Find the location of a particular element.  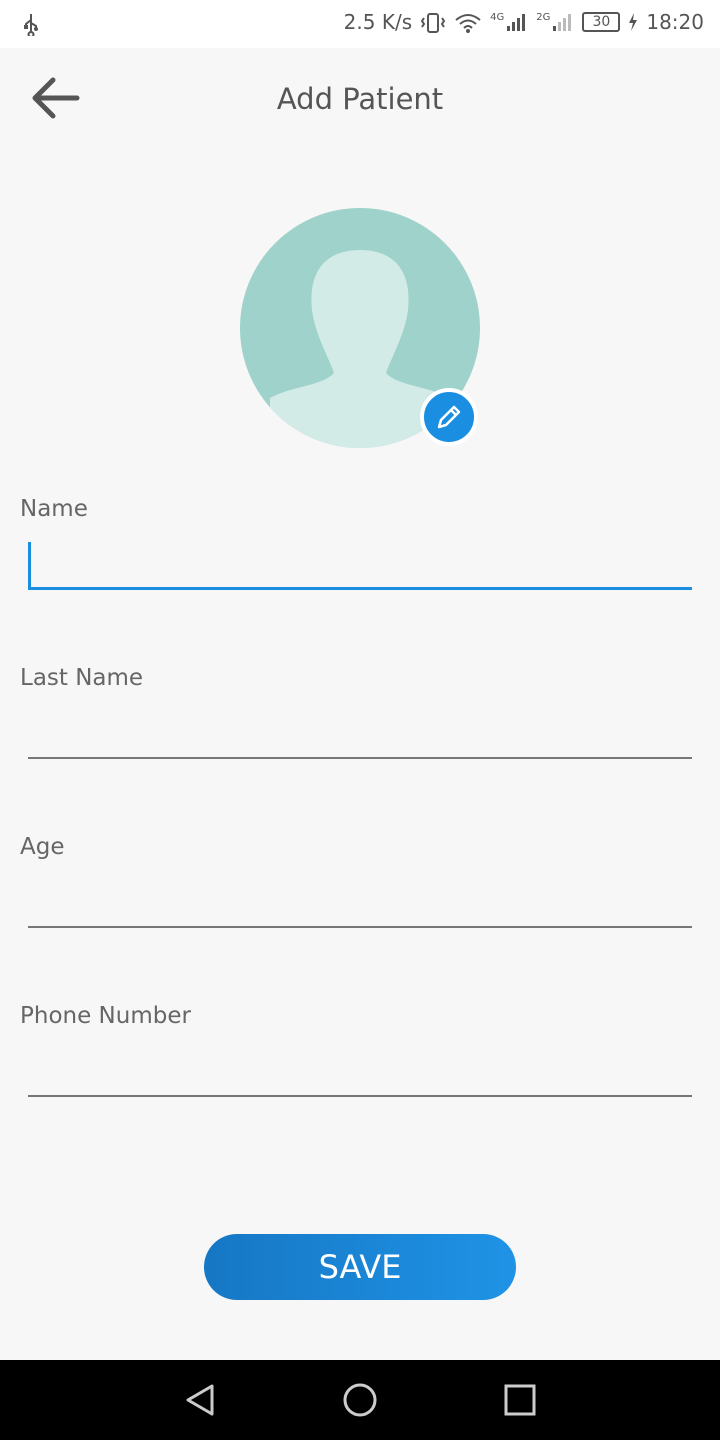

system-nav-bar is located at coordinates (360, 1400).